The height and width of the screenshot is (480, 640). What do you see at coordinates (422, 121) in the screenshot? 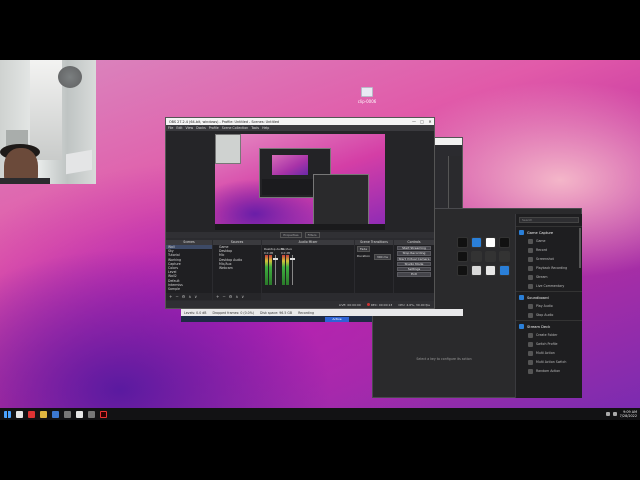
I see `maximize-button: □` at bounding box center [422, 121].